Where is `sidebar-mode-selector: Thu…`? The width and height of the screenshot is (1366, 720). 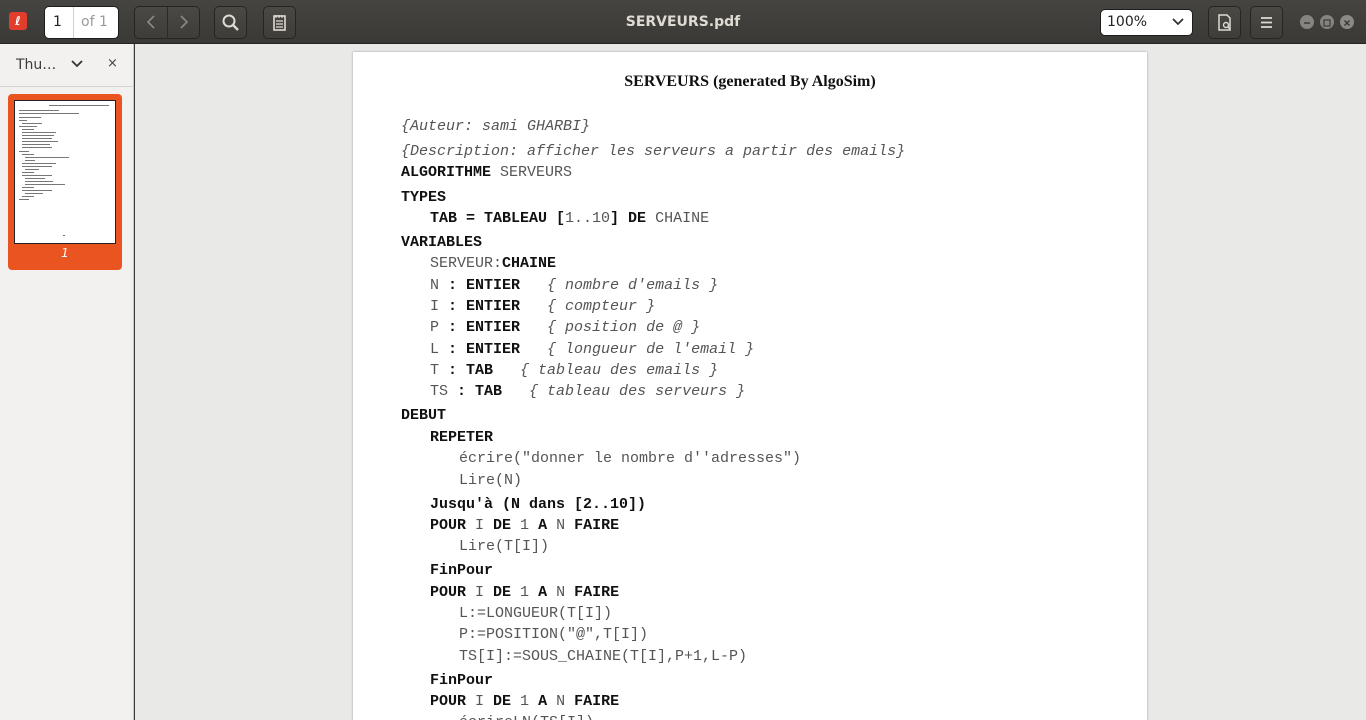 sidebar-mode-selector: Thu… is located at coordinates (36, 65).